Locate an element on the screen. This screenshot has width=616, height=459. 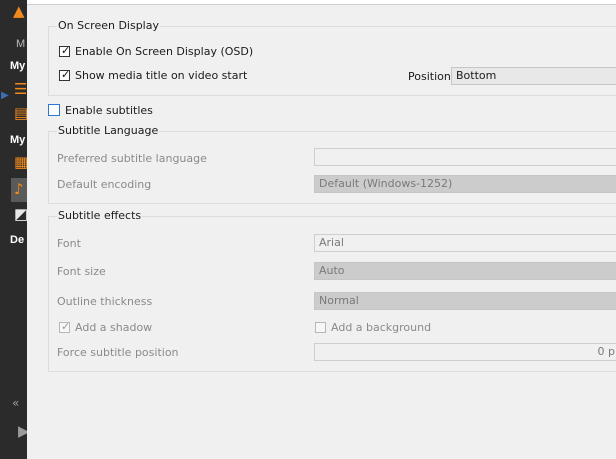
outline-thickness-select: Normal is located at coordinates (465, 301).